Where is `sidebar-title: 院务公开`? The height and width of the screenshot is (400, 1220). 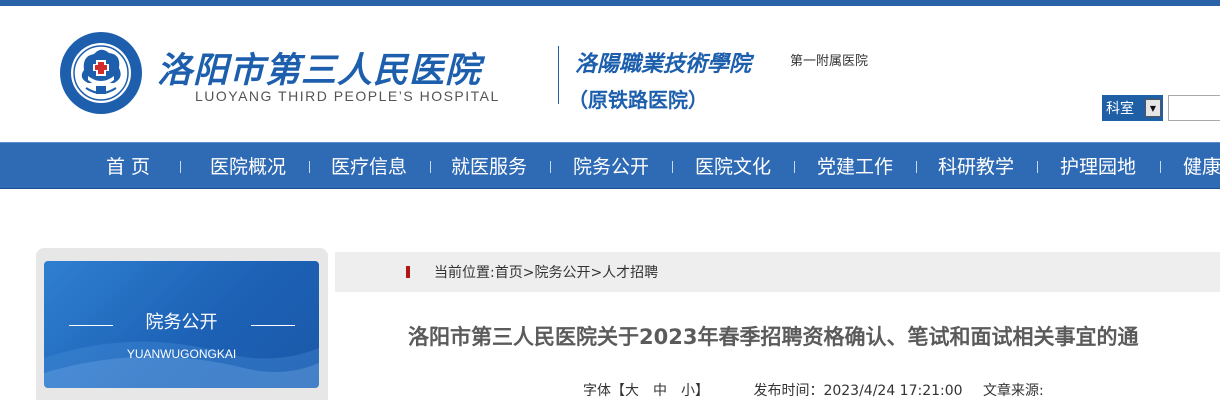 sidebar-title: 院务公开 is located at coordinates (181, 322).